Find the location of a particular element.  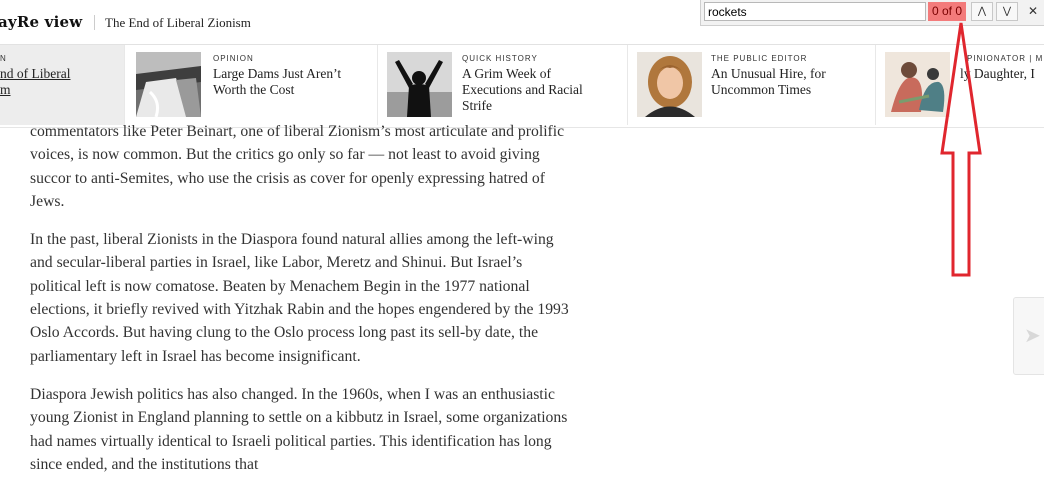

find-previous-button: ⋀ is located at coordinates (982, 11).